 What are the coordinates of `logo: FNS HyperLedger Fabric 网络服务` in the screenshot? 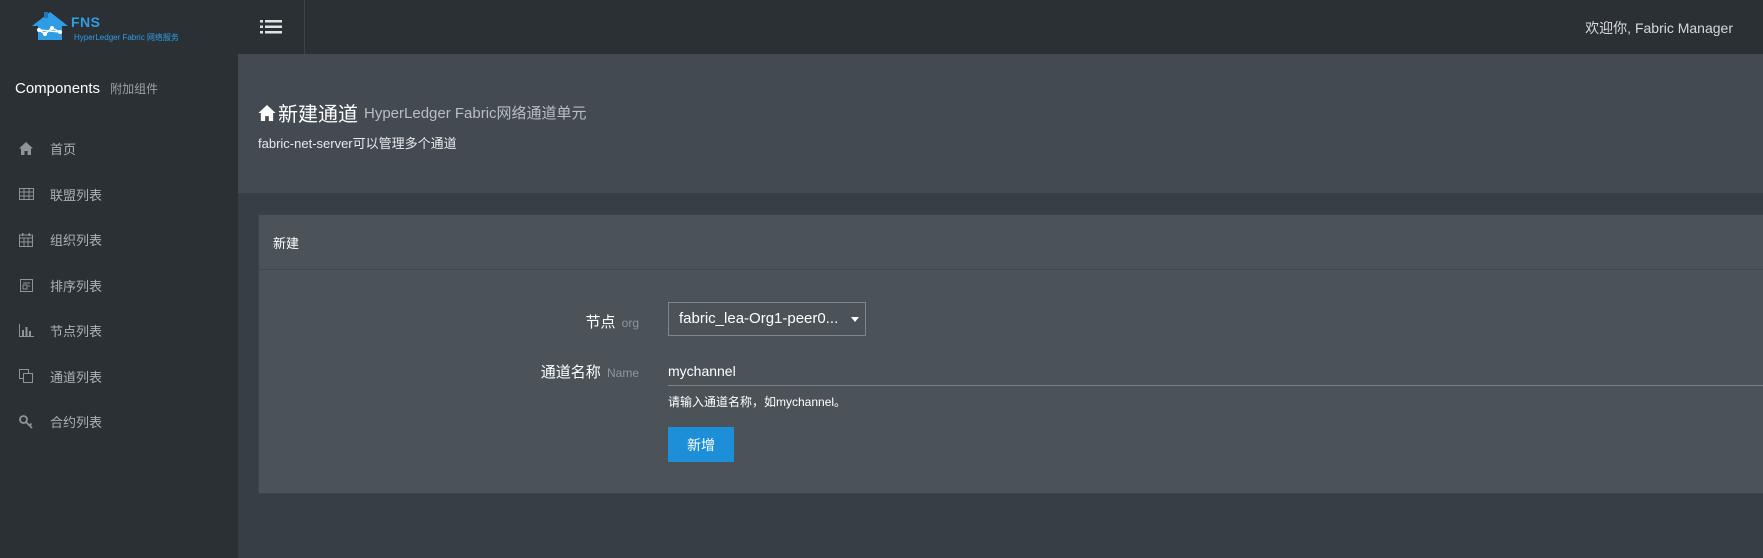 It's located at (120, 29).